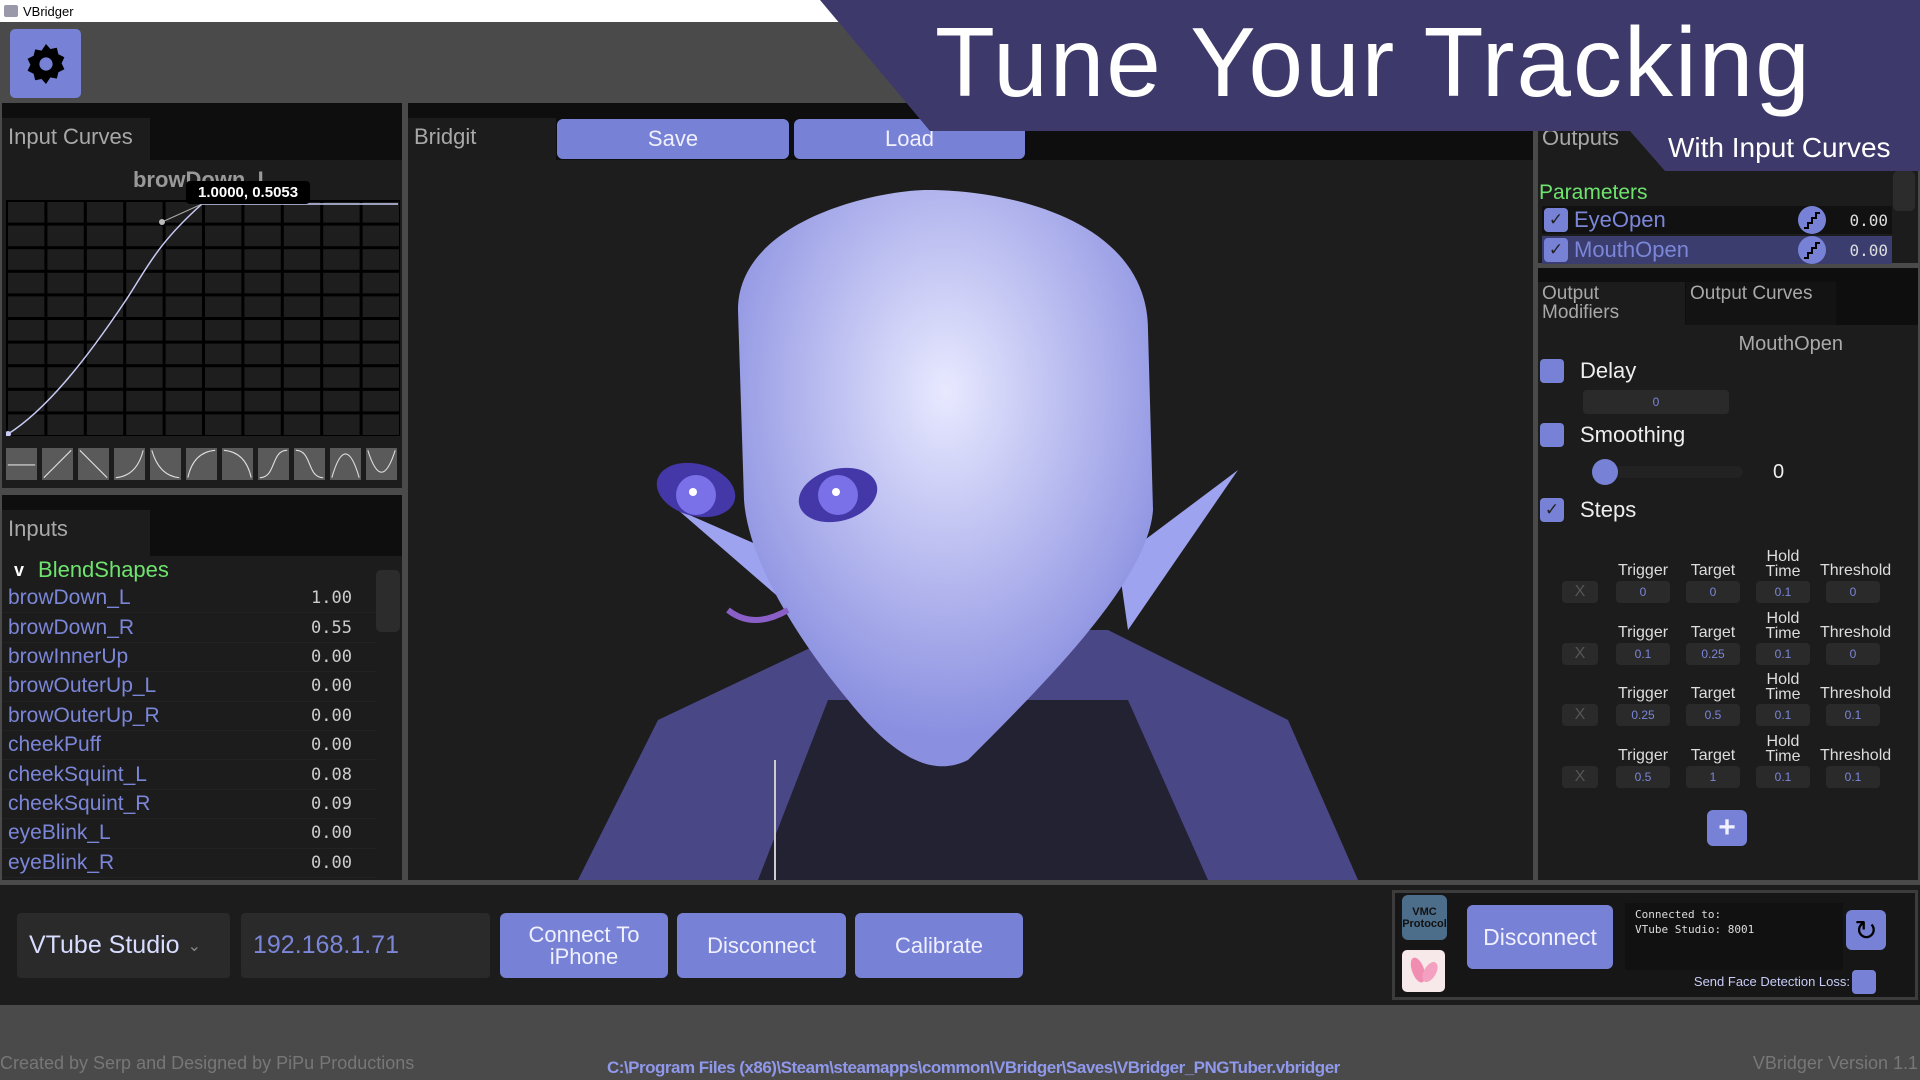 Image resolution: width=1920 pixels, height=1080 pixels. Describe the element at coordinates (331, 715) in the screenshot. I see `input-value: 0.00` at that location.